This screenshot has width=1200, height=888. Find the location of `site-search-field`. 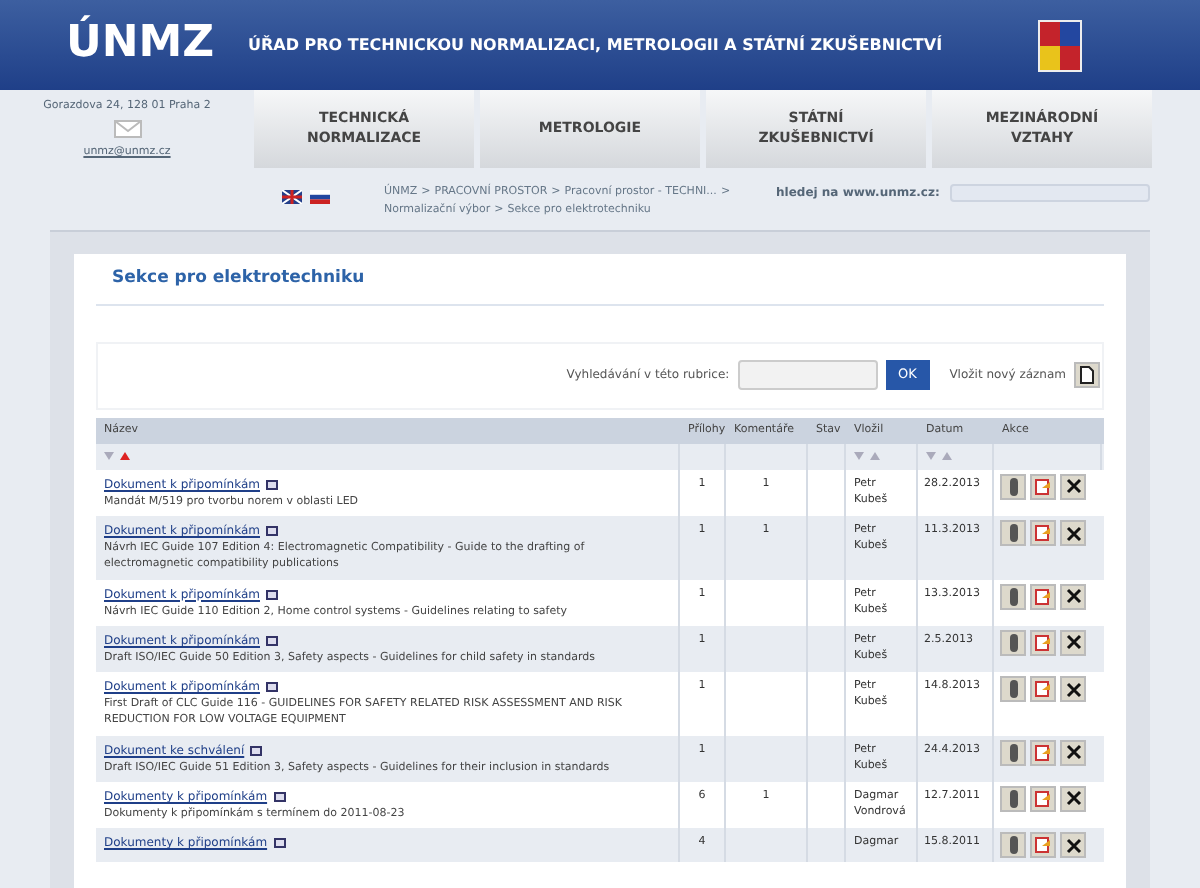

site-search-field is located at coordinates (1049, 193).